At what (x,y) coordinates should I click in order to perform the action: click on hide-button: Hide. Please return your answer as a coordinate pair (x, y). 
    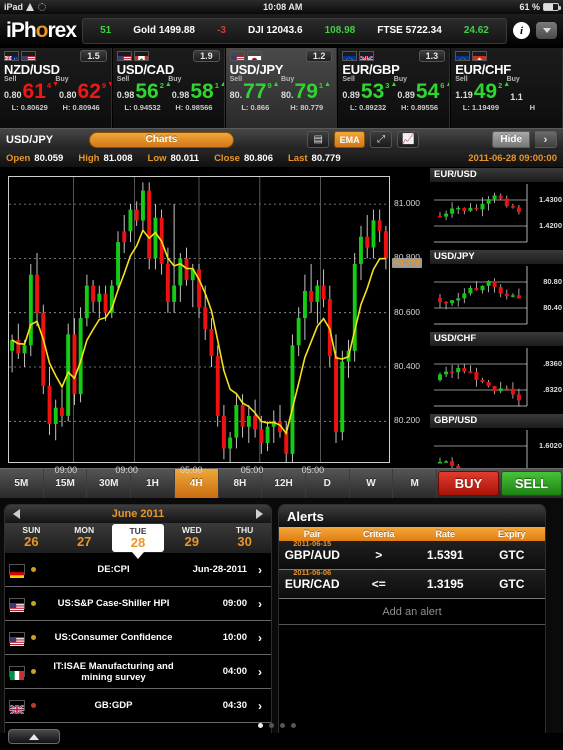
    Looking at the image, I should click on (511, 139).